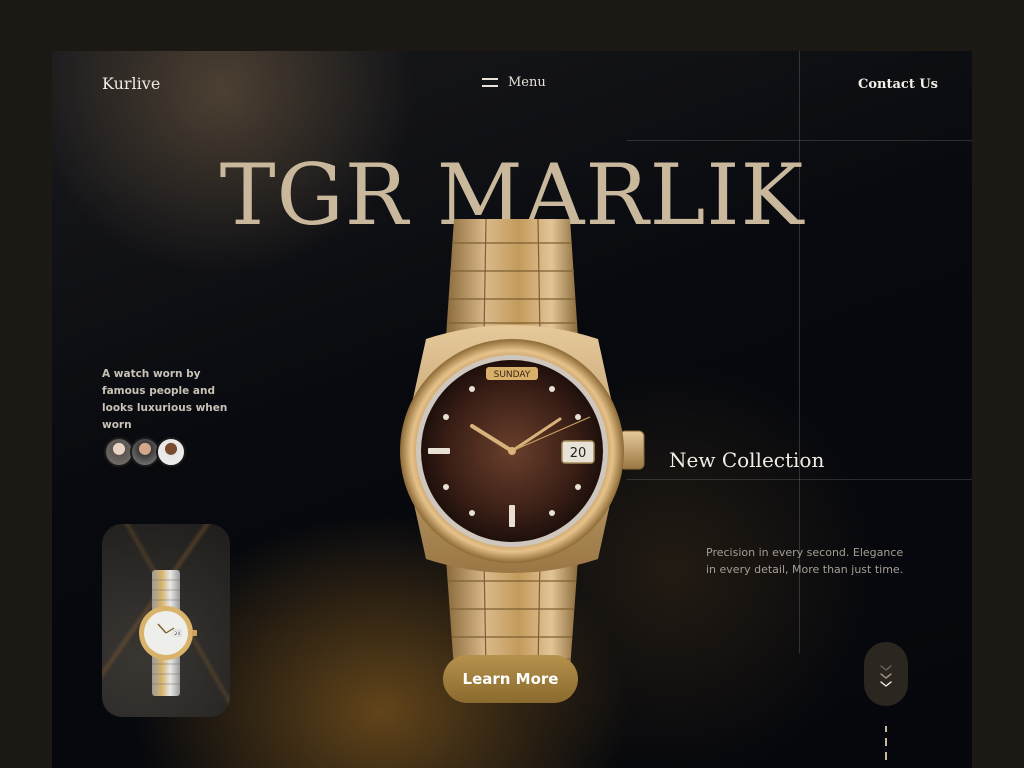 The height and width of the screenshot is (768, 1024). What do you see at coordinates (898, 84) in the screenshot?
I see `contact-us-link: Contact Us` at bounding box center [898, 84].